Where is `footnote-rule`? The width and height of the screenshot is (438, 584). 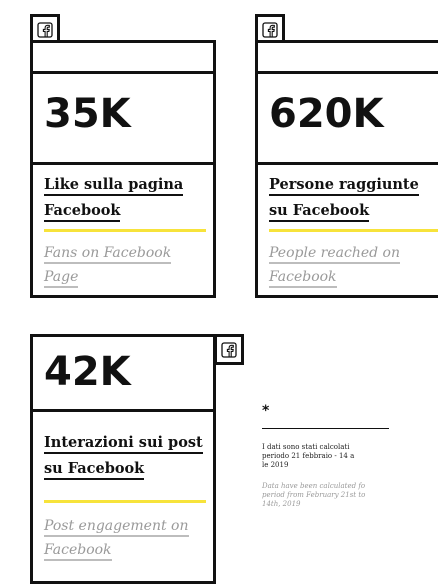 footnote-rule is located at coordinates (325, 428).